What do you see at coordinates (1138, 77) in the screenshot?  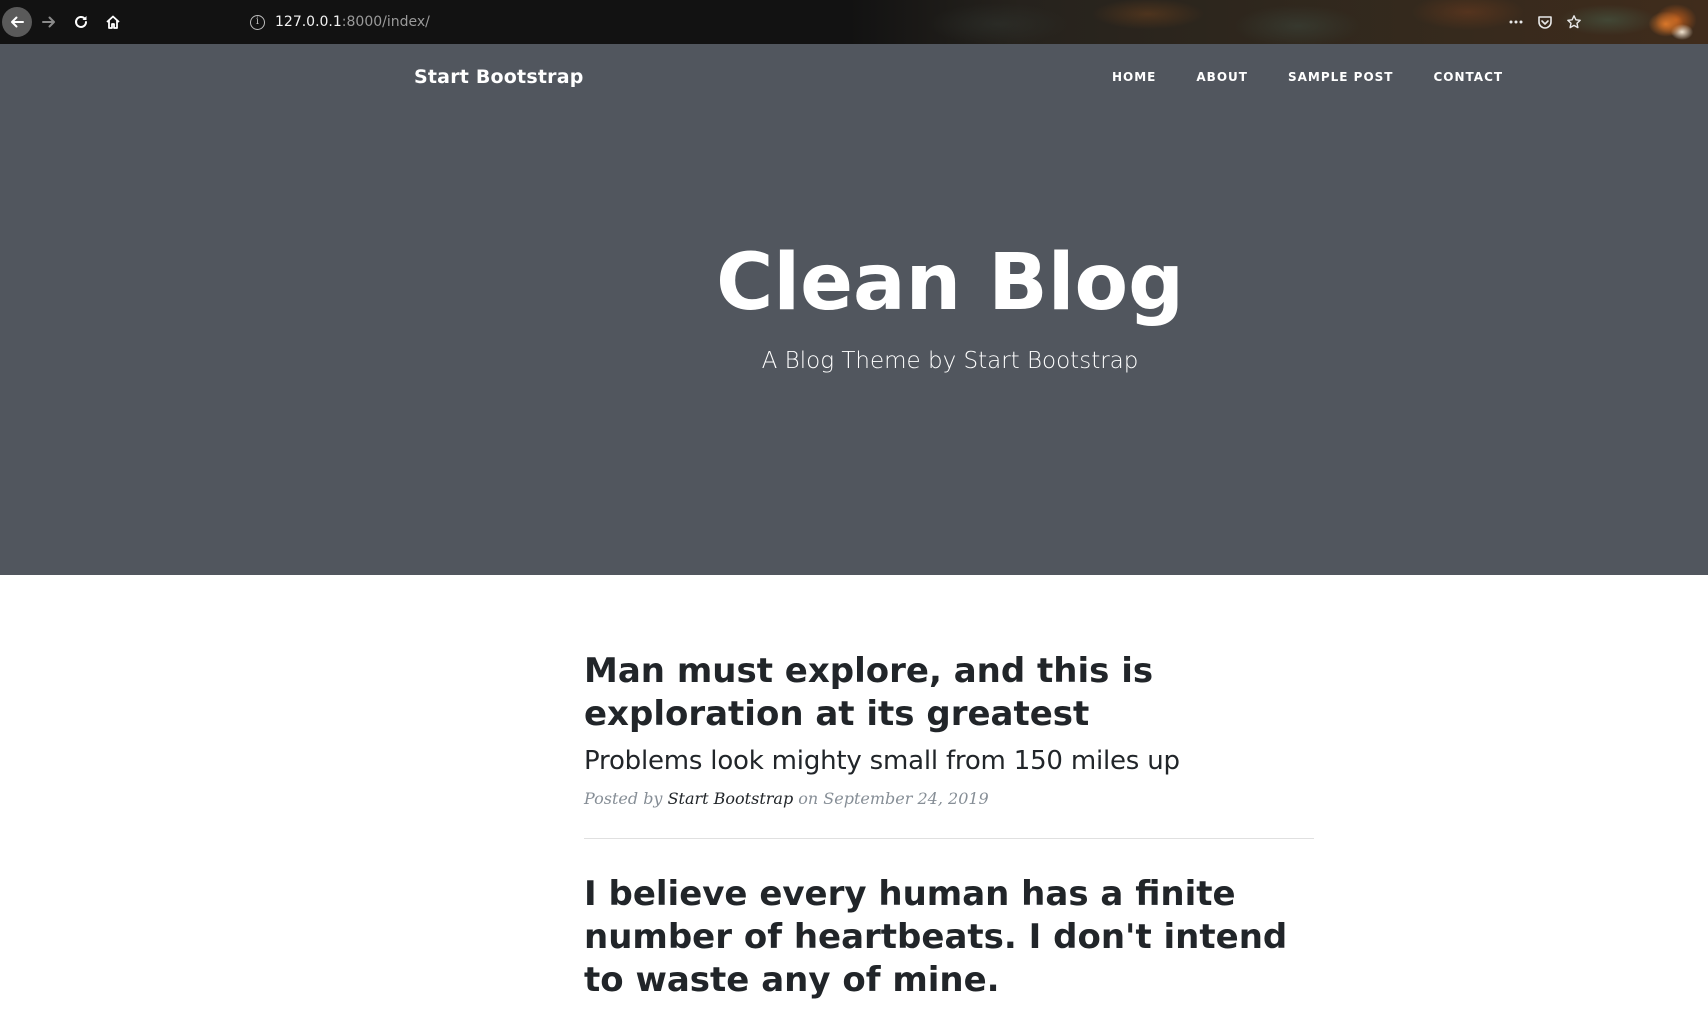 I see `nav-home: HOME` at bounding box center [1138, 77].